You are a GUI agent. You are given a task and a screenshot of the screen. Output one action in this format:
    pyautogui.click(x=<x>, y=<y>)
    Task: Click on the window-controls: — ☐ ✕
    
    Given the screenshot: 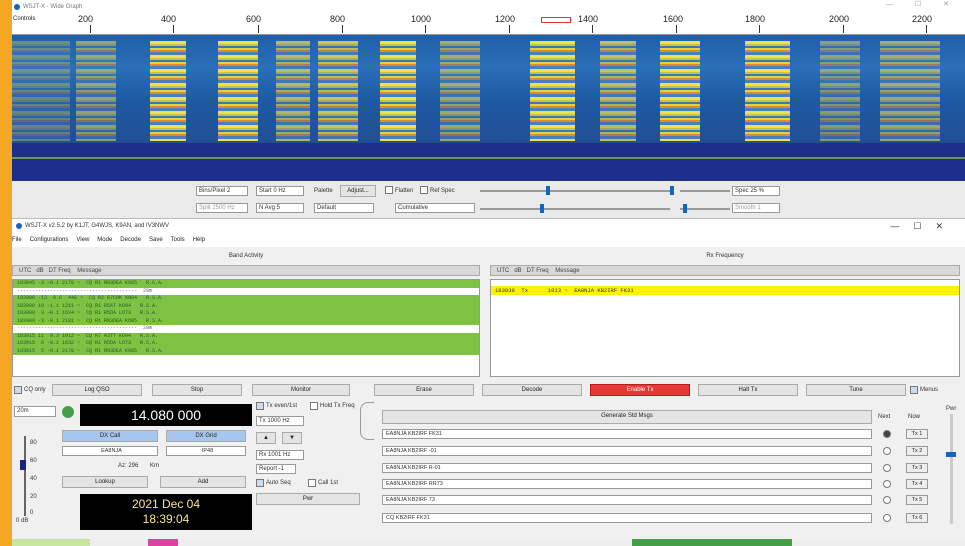 What is the action you would take?
    pyautogui.click(x=922, y=4)
    